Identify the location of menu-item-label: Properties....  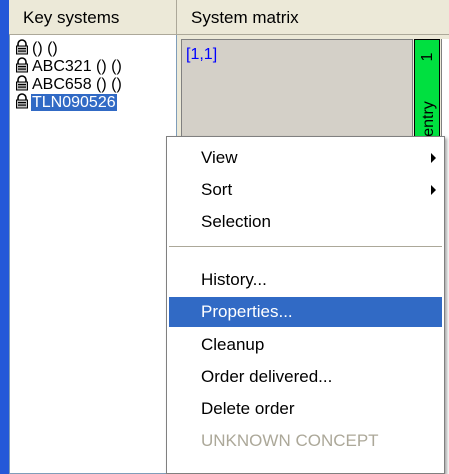
(247, 311).